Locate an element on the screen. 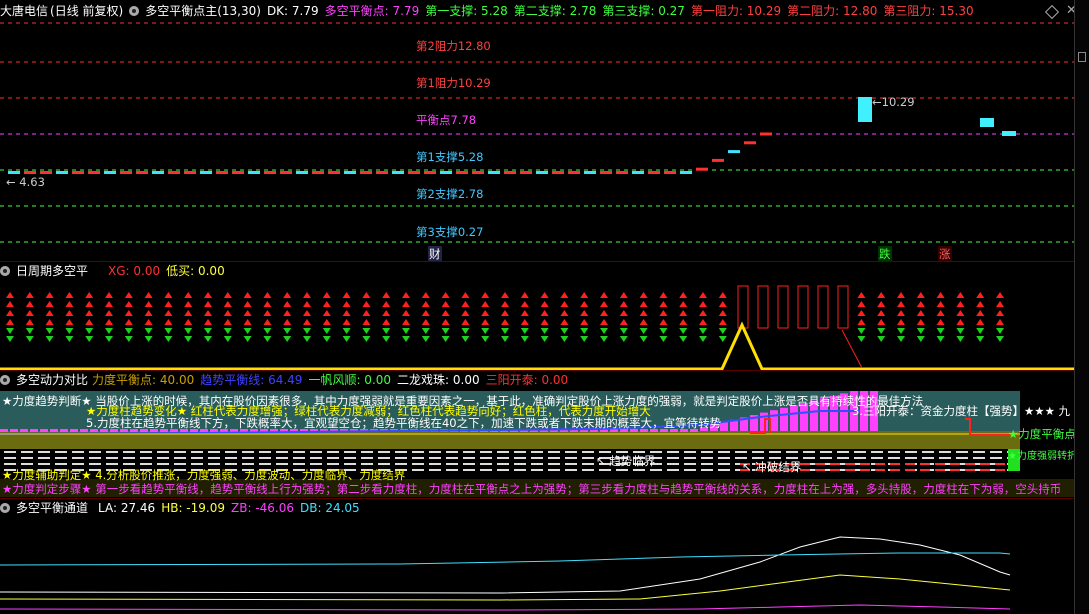  channel-title: 多空平衡通道 is located at coordinates (52, 508).